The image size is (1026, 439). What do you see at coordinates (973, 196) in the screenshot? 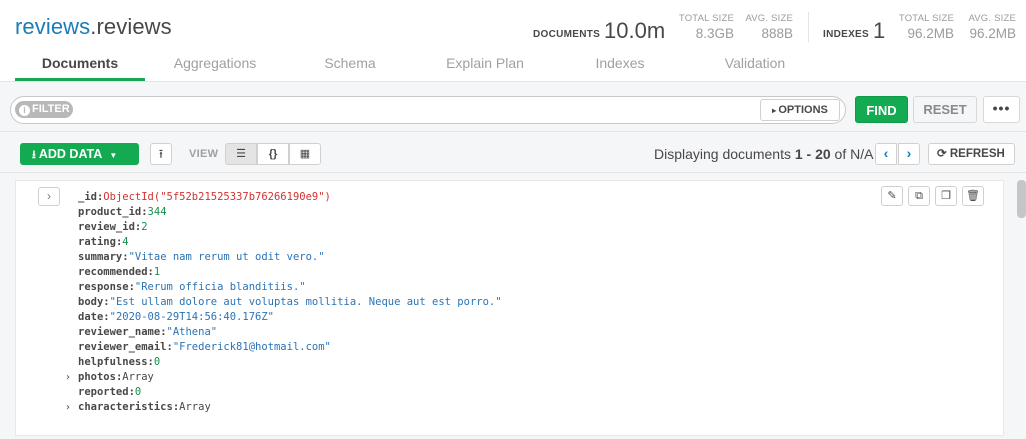
I see `delete-document-button: 🗑` at bounding box center [973, 196].